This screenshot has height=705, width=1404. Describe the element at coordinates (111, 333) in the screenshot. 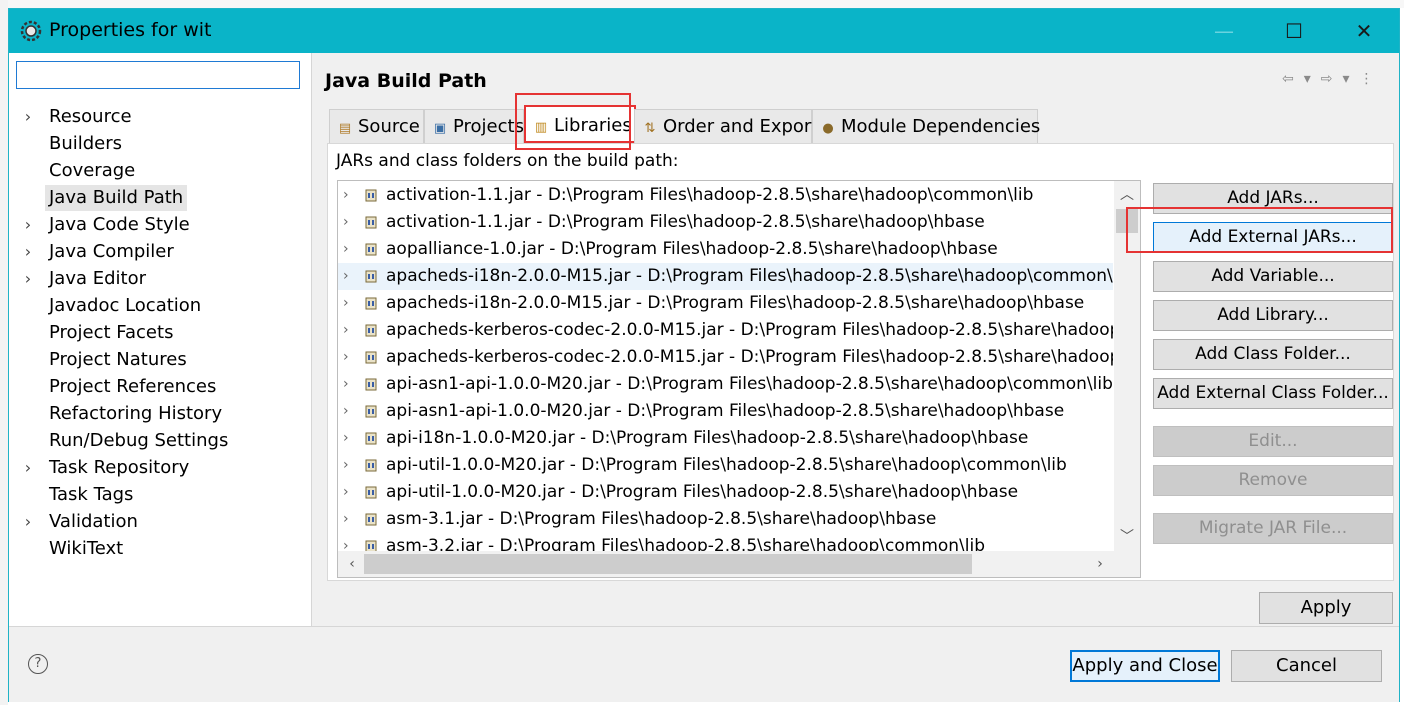

I see `nav-item-project-facets: Project Facets` at that location.